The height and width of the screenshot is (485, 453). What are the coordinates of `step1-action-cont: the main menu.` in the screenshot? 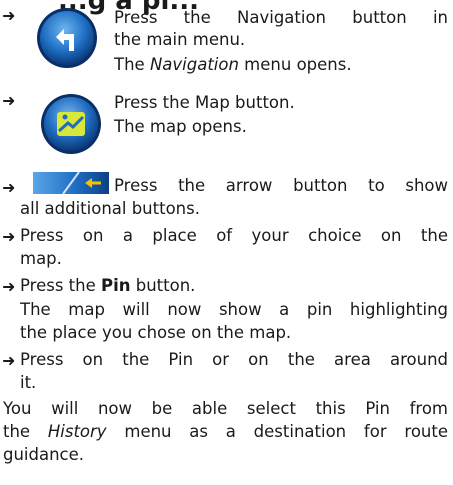 It's located at (180, 39).